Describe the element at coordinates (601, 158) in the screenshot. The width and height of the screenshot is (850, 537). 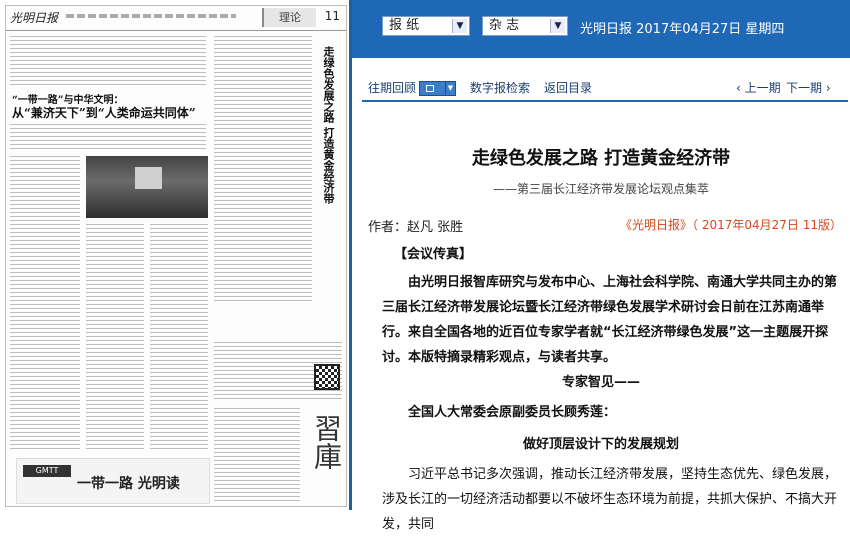
I see `article-title: 走绿色发展之路 打造黄金经济带` at that location.